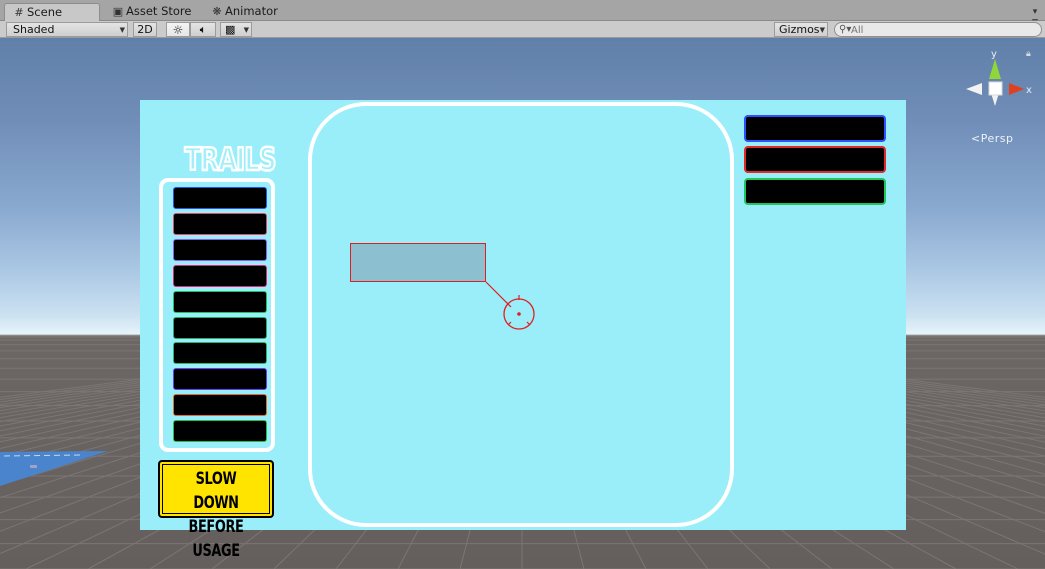 This screenshot has height=569, width=1045. I want to click on grid-icon: #, so click(19, 12).